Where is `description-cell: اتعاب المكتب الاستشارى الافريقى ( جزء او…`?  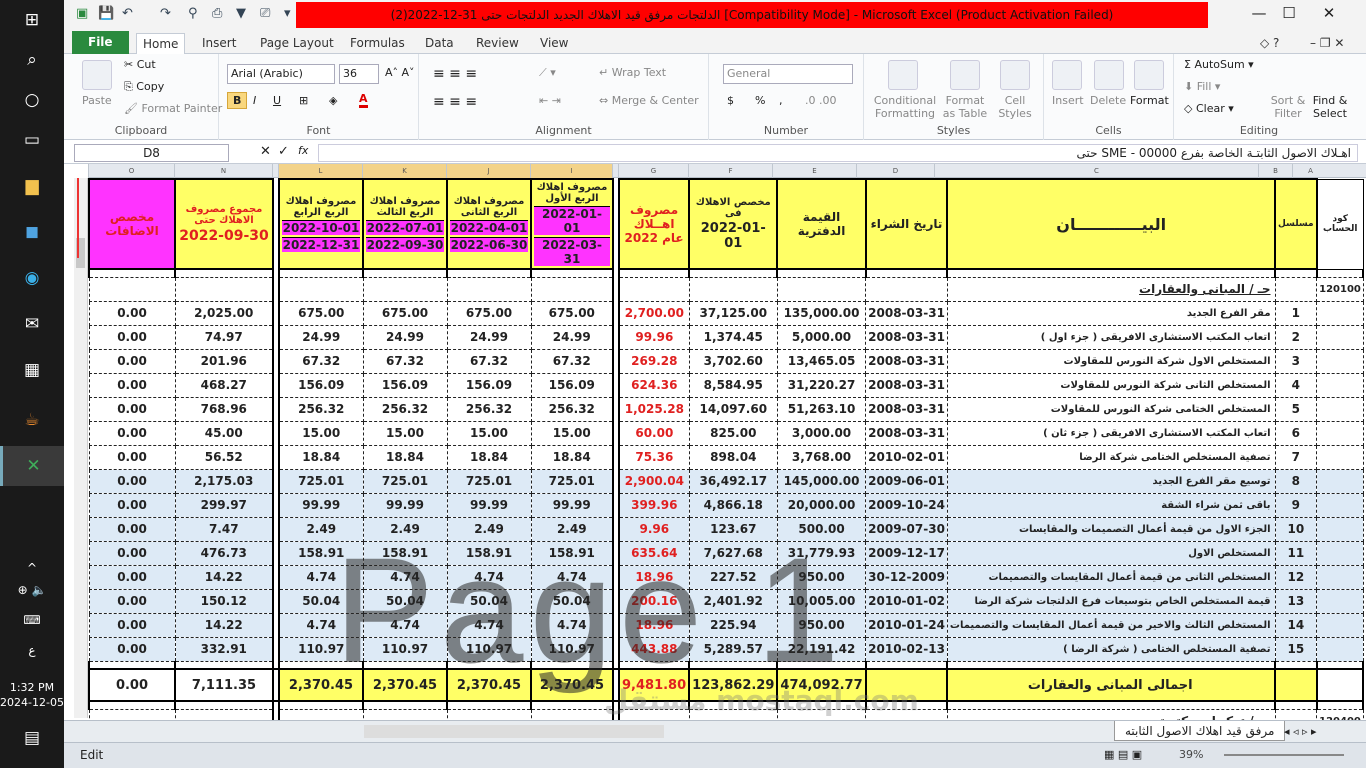
description-cell: اتعاب المكتب الاستشارى الافريقى ( جزء او… is located at coordinates (1111, 337).